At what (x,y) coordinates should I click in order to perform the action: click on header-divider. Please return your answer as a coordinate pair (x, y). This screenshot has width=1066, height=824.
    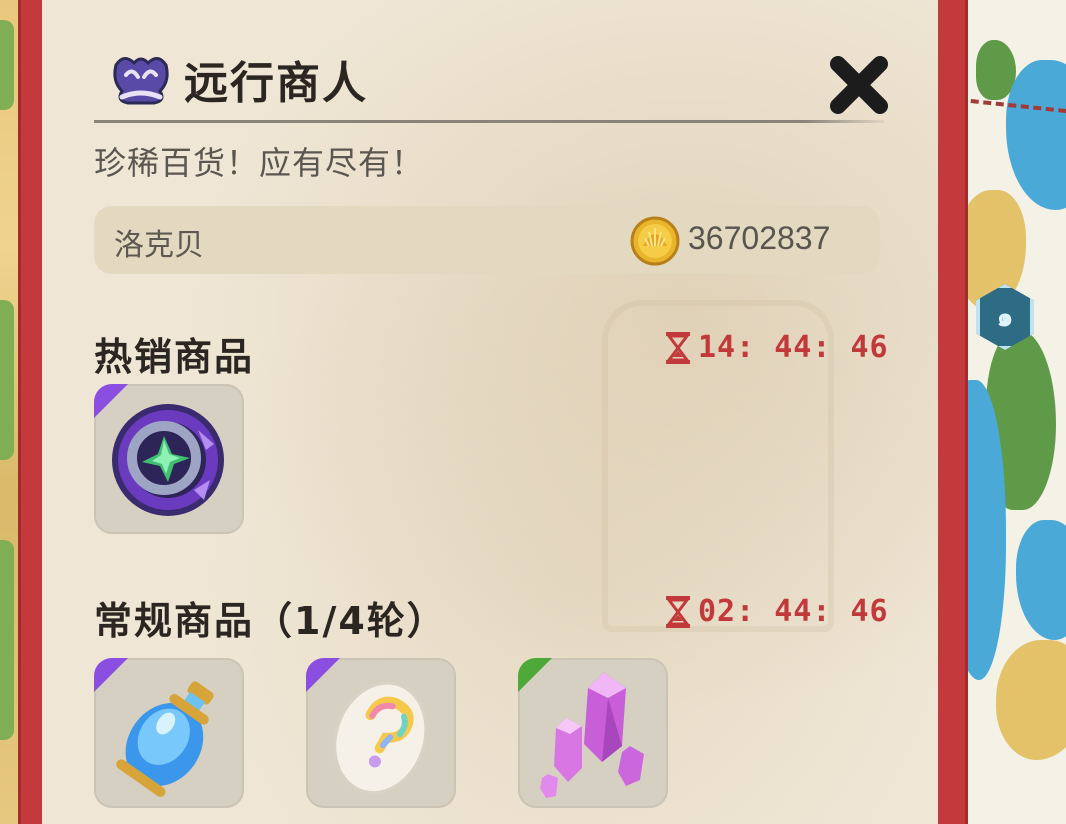
    Looking at the image, I should click on (489, 121).